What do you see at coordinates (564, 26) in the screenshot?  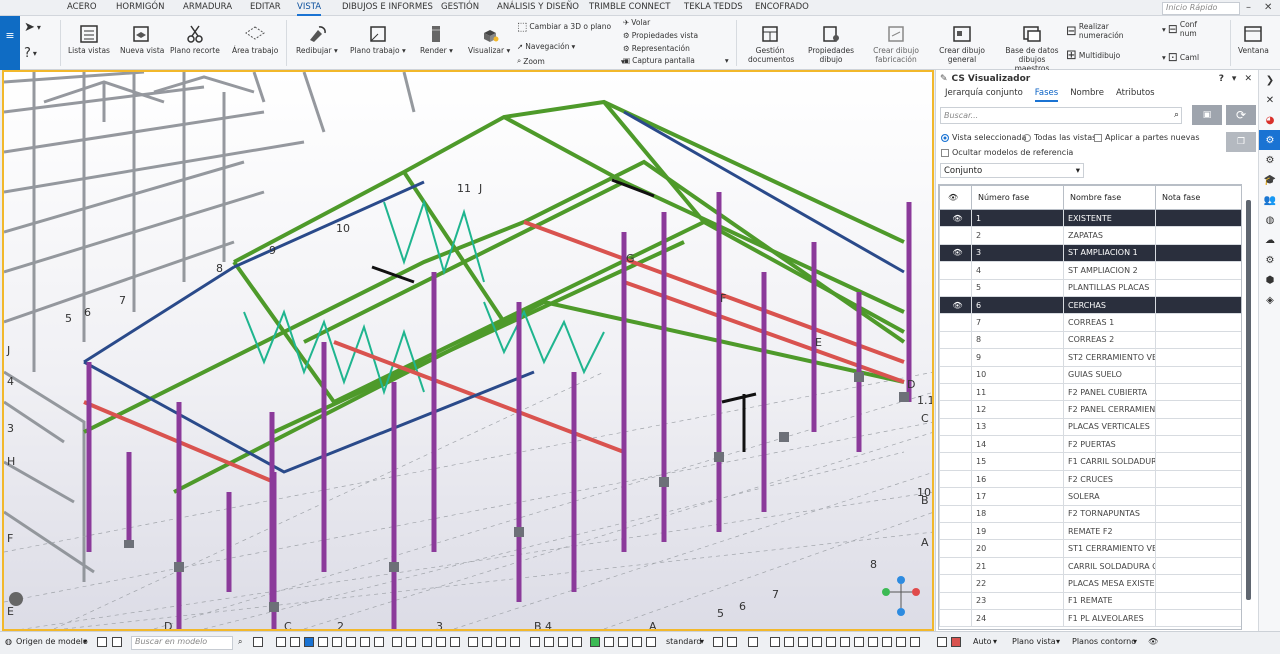 I see `cambiar-3d-button: ⬚ Cambiar a 3D o plano` at bounding box center [564, 26].